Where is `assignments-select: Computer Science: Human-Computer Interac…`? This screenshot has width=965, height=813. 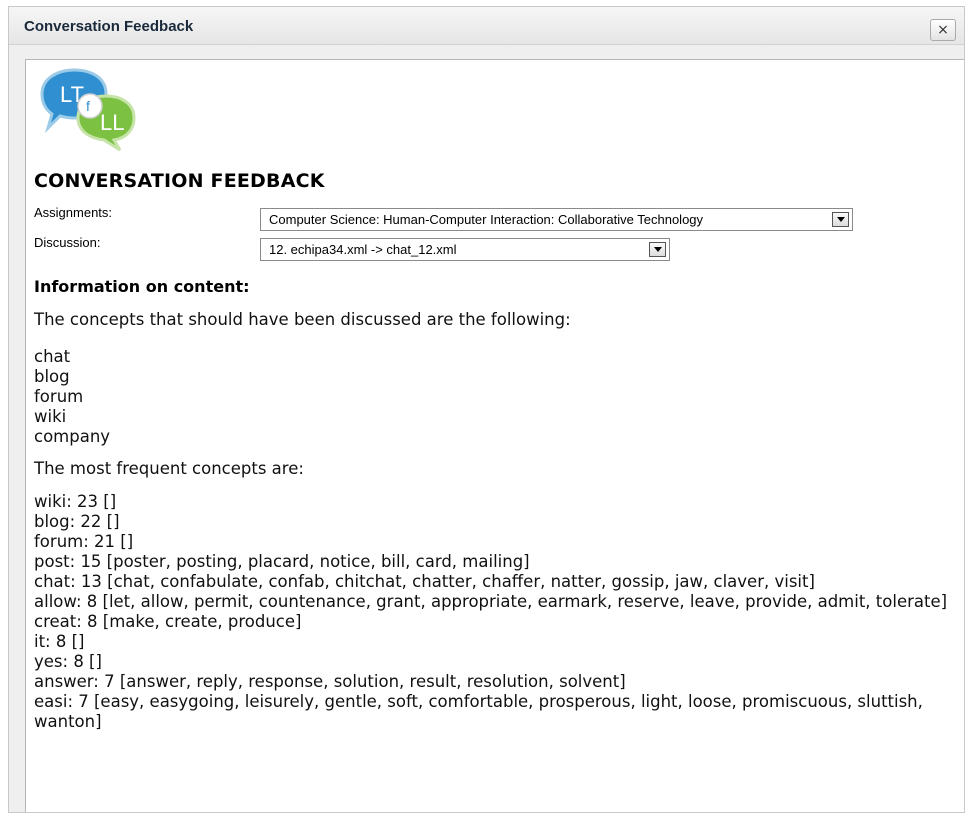 assignments-select: Computer Science: Human-Computer Interac… is located at coordinates (556, 219).